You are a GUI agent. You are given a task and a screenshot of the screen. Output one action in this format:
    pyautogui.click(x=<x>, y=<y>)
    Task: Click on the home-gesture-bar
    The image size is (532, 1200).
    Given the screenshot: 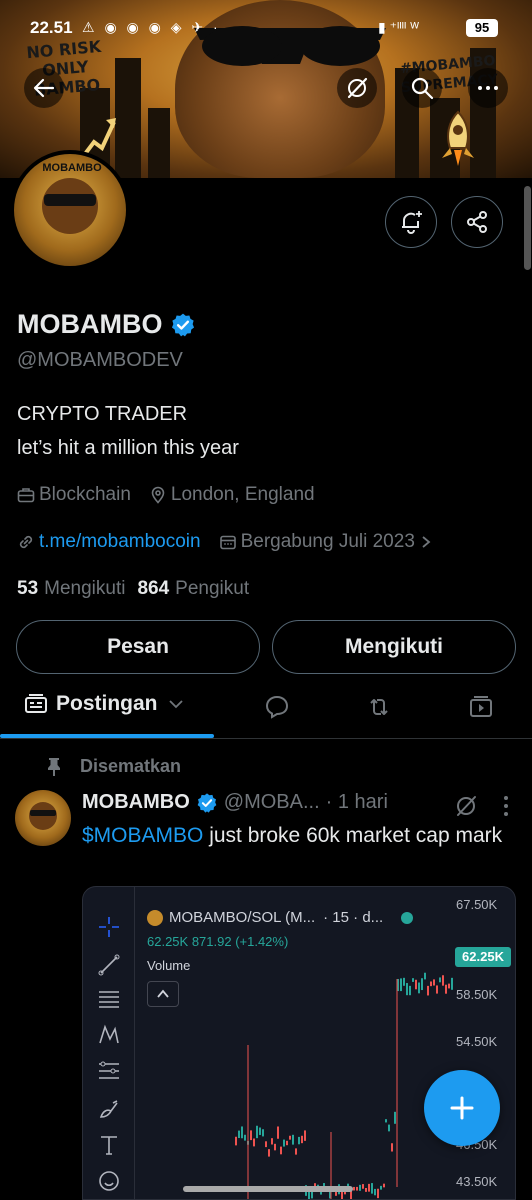 What is the action you would take?
    pyautogui.click(x=268, y=1189)
    